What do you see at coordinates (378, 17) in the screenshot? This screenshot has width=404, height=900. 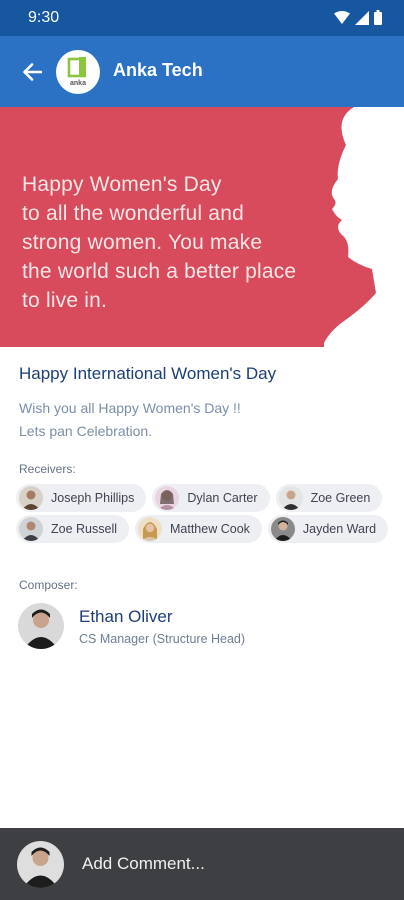 I see `battery-icon` at bounding box center [378, 17].